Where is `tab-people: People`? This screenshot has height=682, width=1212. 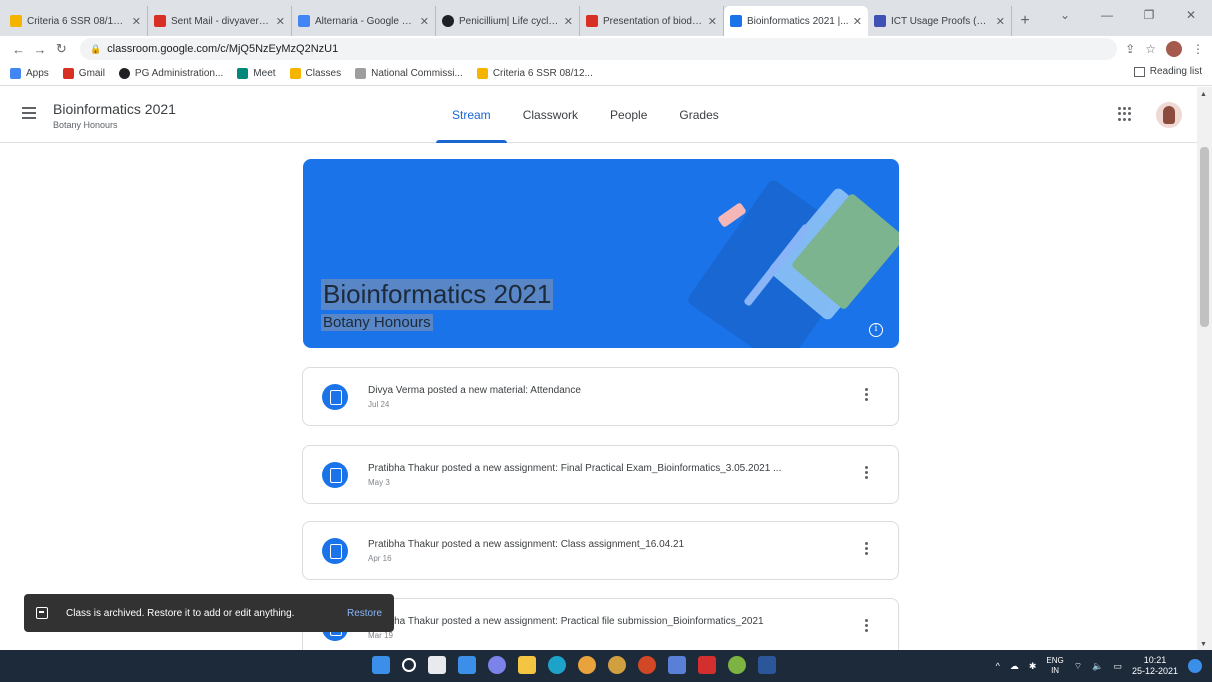
tab-people: People is located at coordinates (628, 115).